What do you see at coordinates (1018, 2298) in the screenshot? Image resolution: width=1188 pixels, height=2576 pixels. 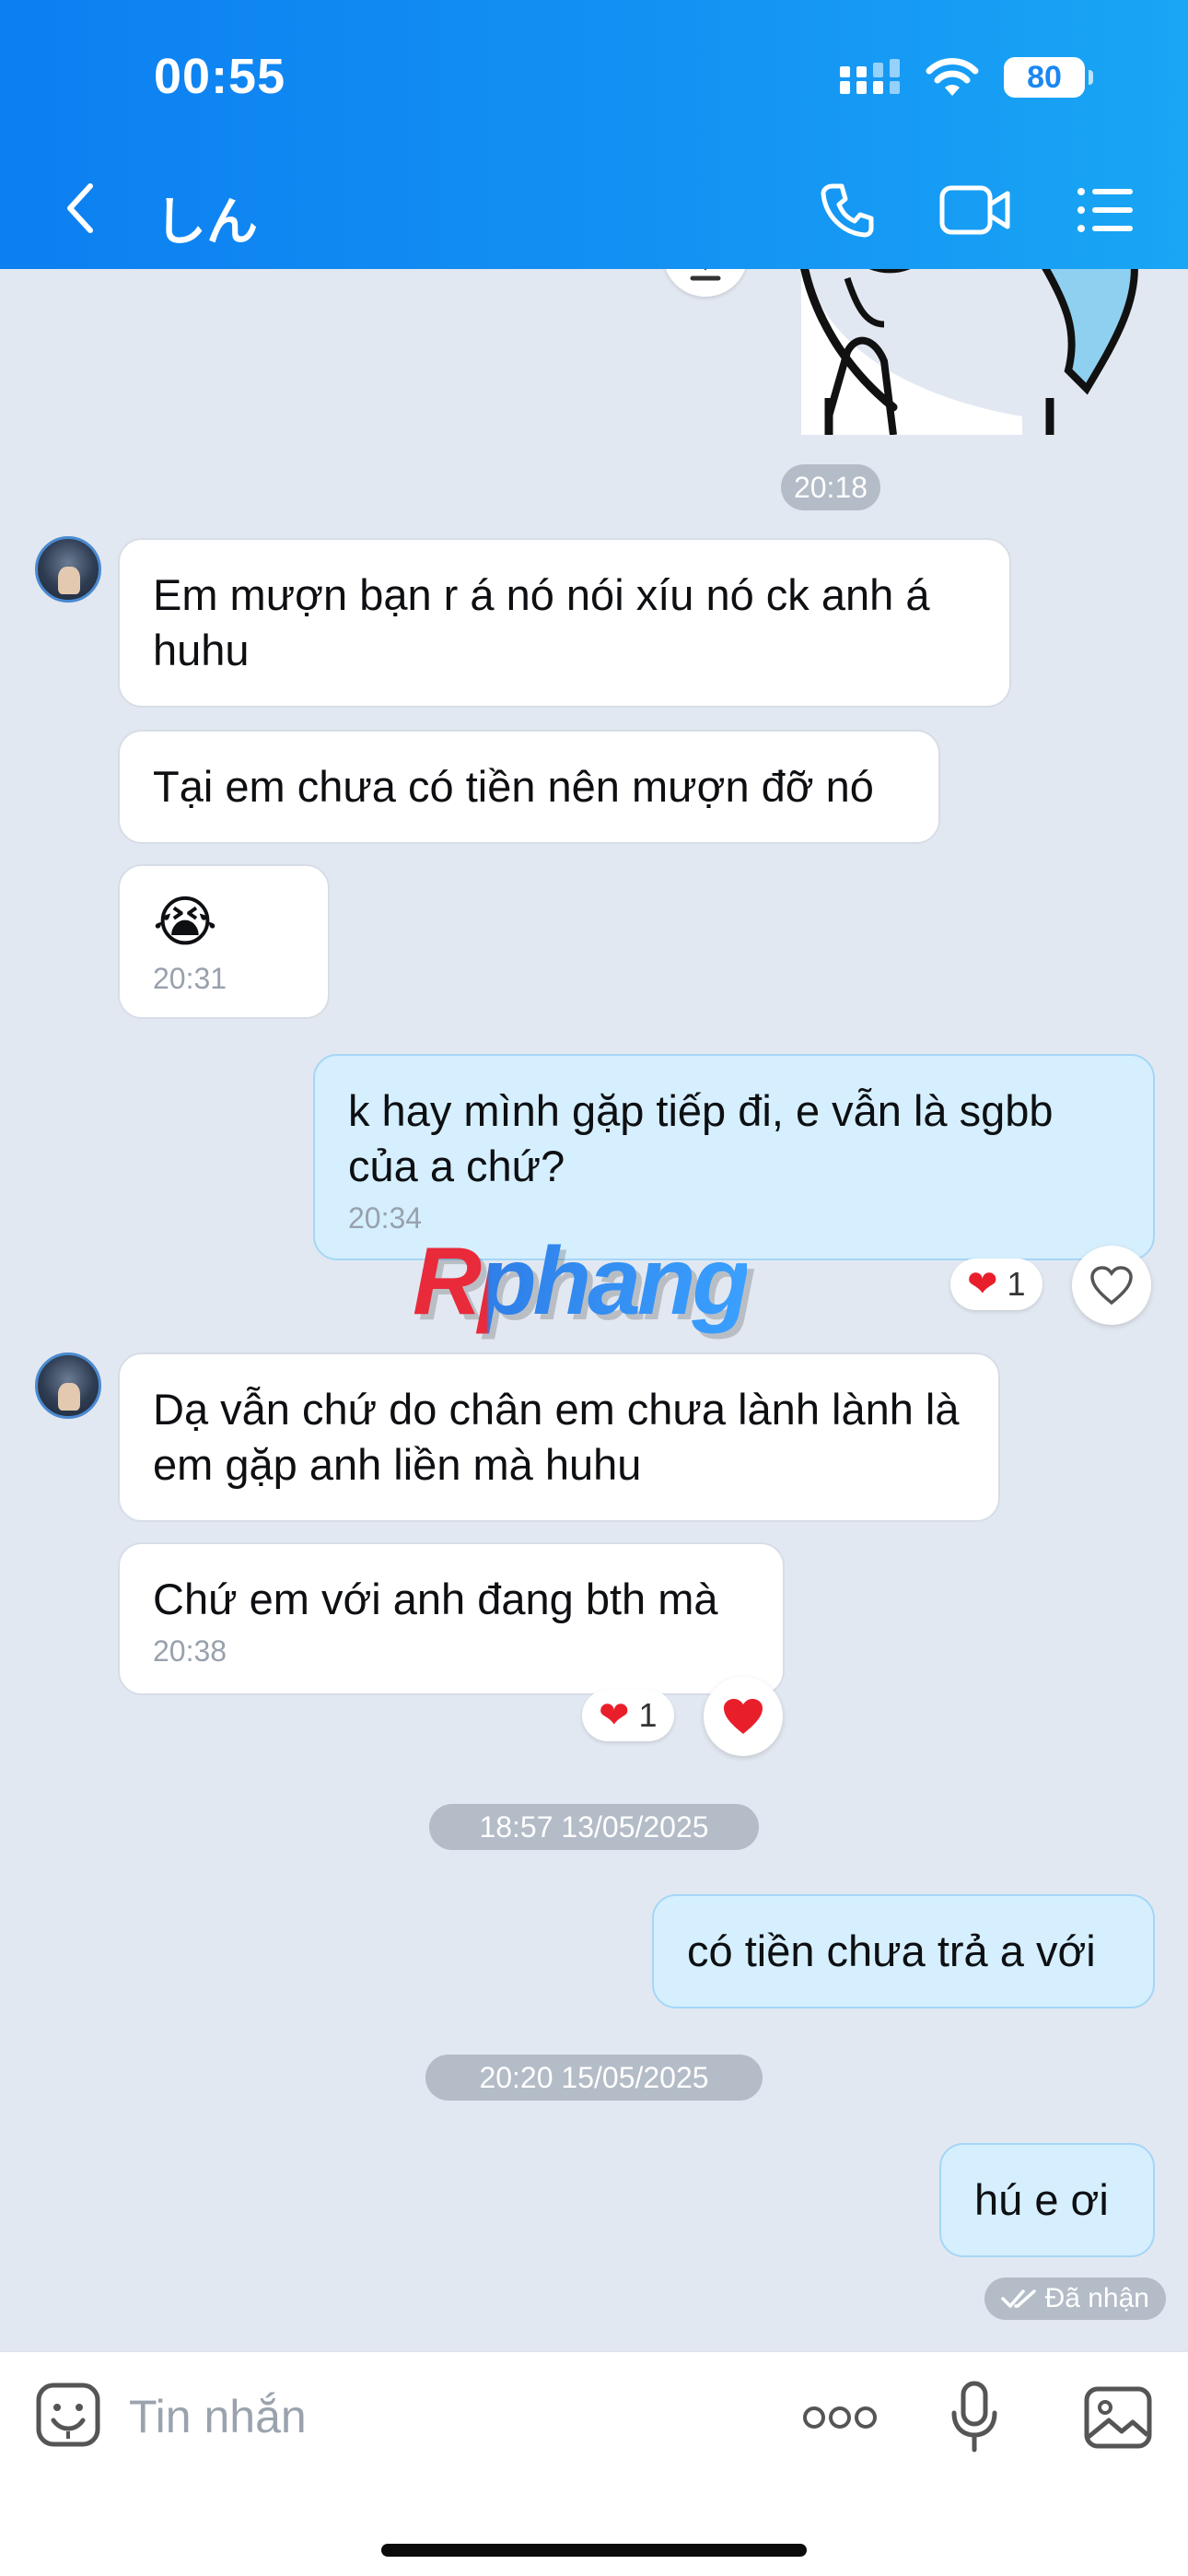 I see `double-check-icon` at bounding box center [1018, 2298].